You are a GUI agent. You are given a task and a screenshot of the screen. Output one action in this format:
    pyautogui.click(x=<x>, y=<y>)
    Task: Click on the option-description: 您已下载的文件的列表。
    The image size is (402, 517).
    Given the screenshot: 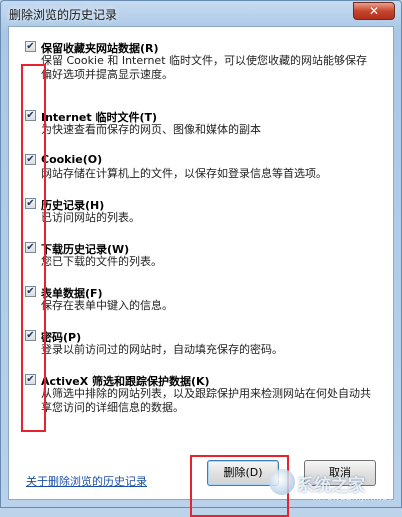 What is the action you would take?
    pyautogui.click(x=101, y=261)
    